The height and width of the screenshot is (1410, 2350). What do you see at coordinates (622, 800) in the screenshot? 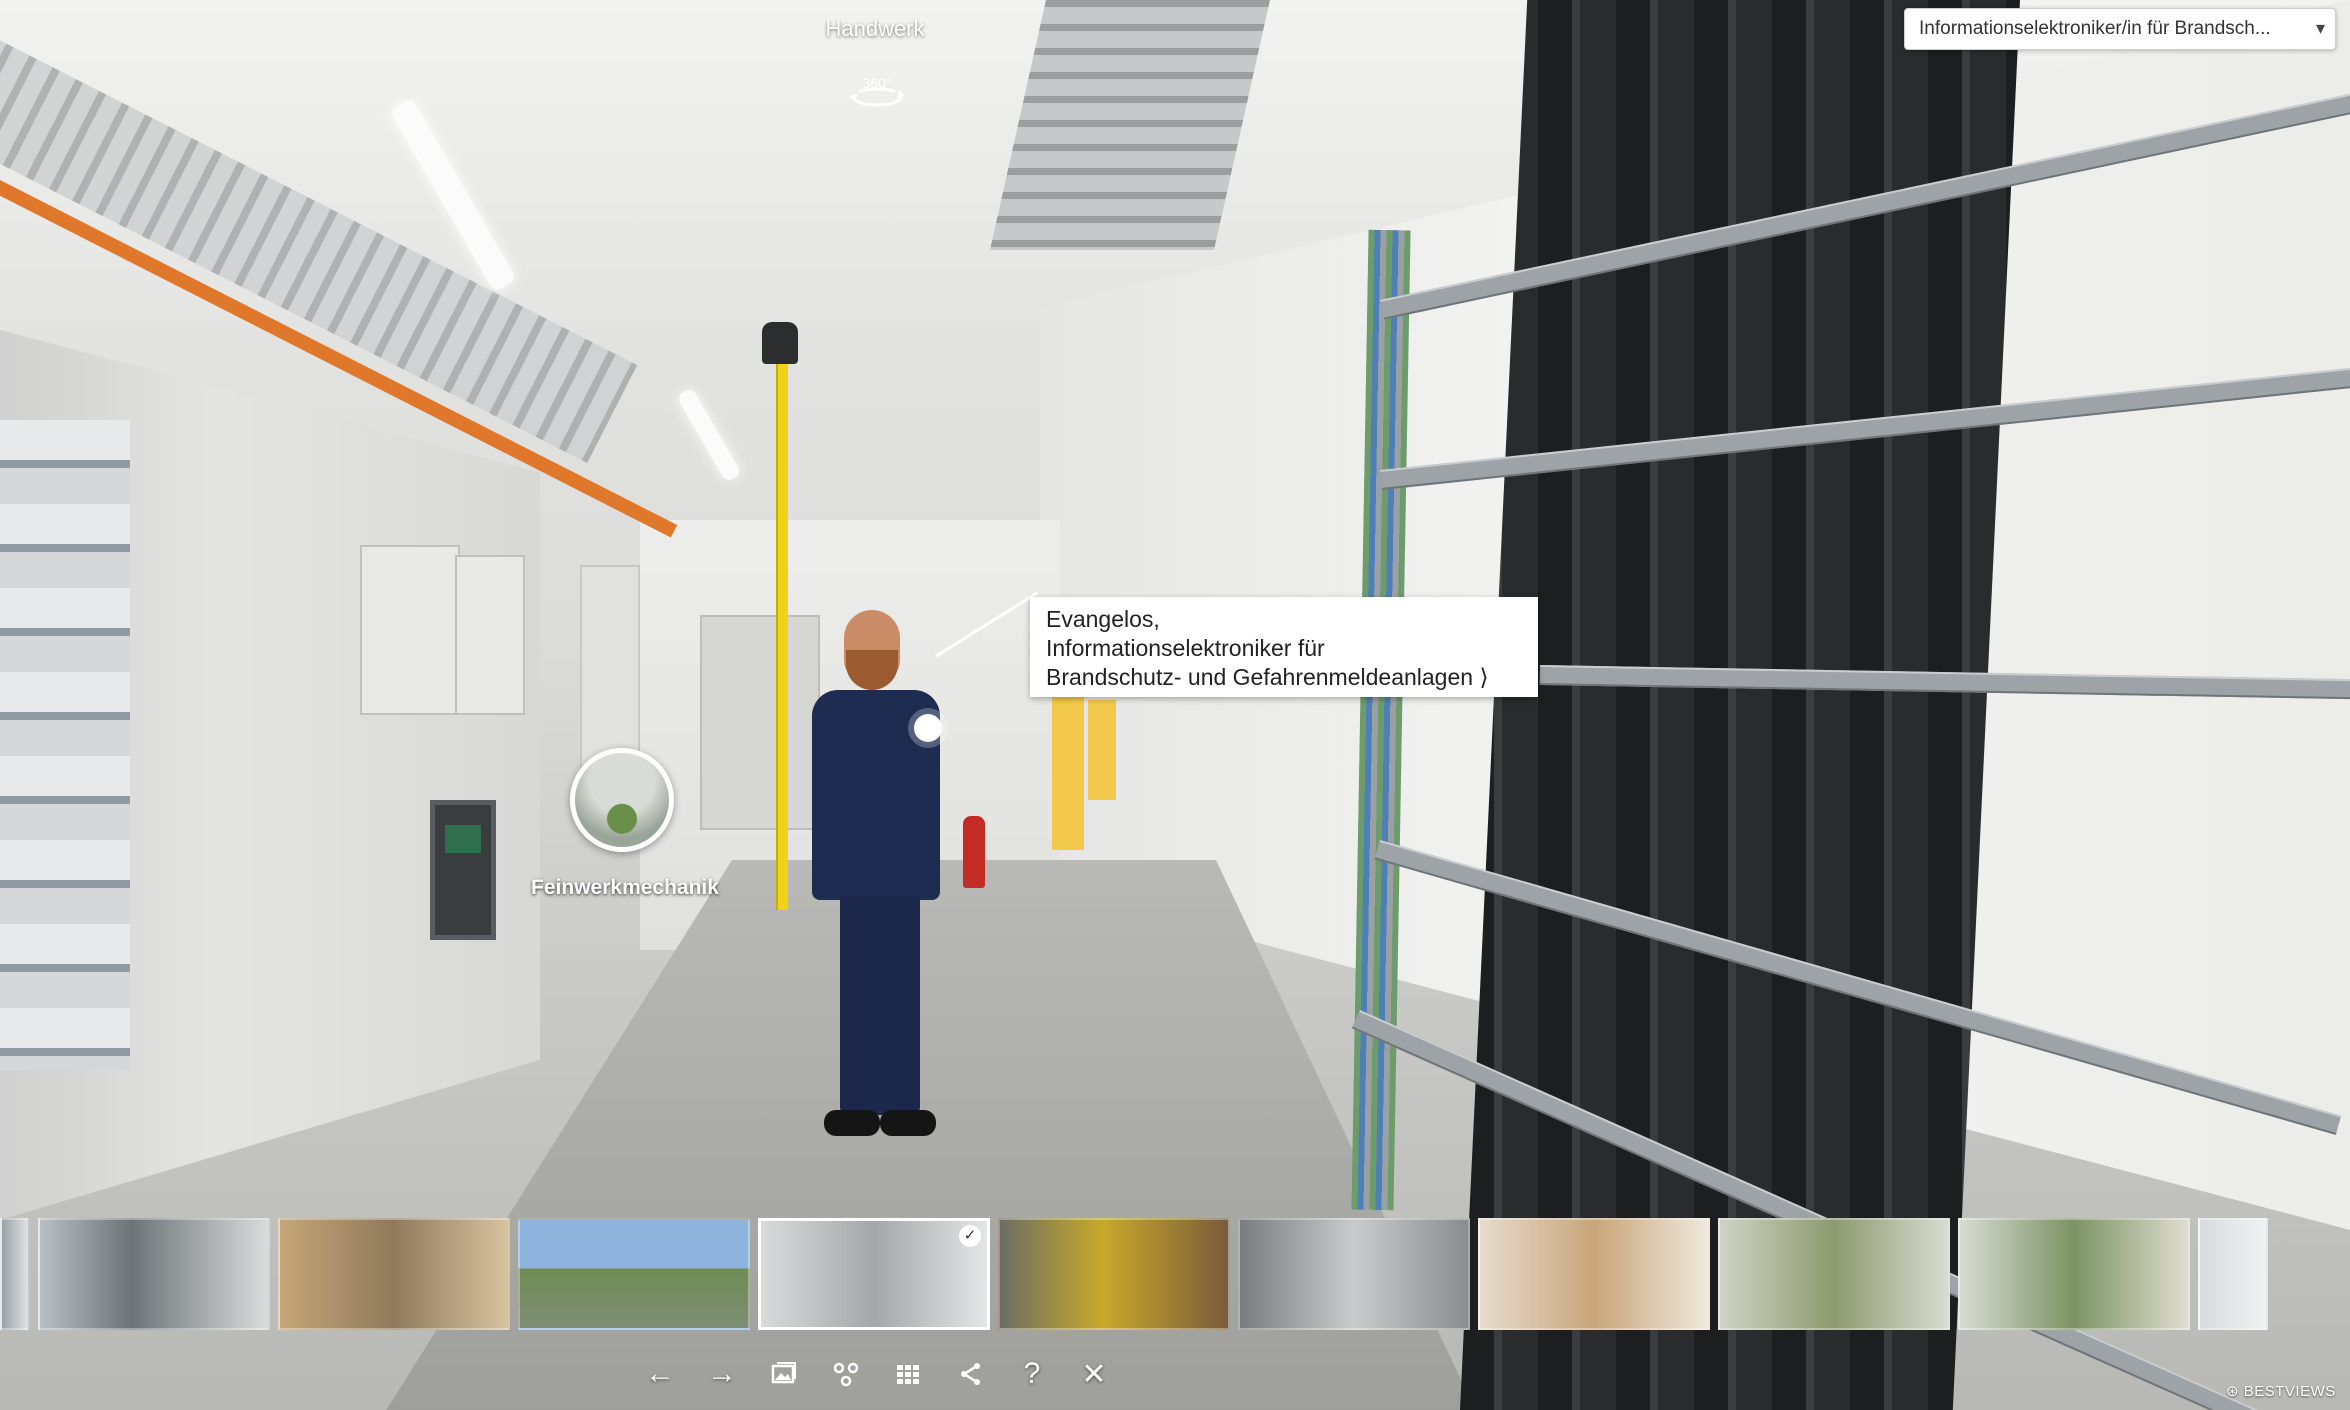
I see `hotspot-feinwerkmechanik-thumbnail` at bounding box center [622, 800].